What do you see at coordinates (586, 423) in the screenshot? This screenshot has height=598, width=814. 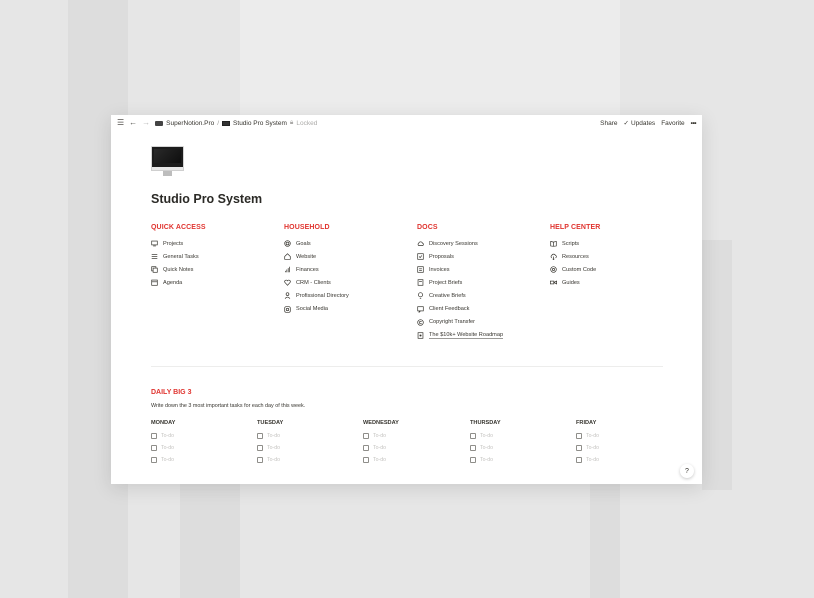 I see `day-title: FRIDAY` at bounding box center [586, 423].